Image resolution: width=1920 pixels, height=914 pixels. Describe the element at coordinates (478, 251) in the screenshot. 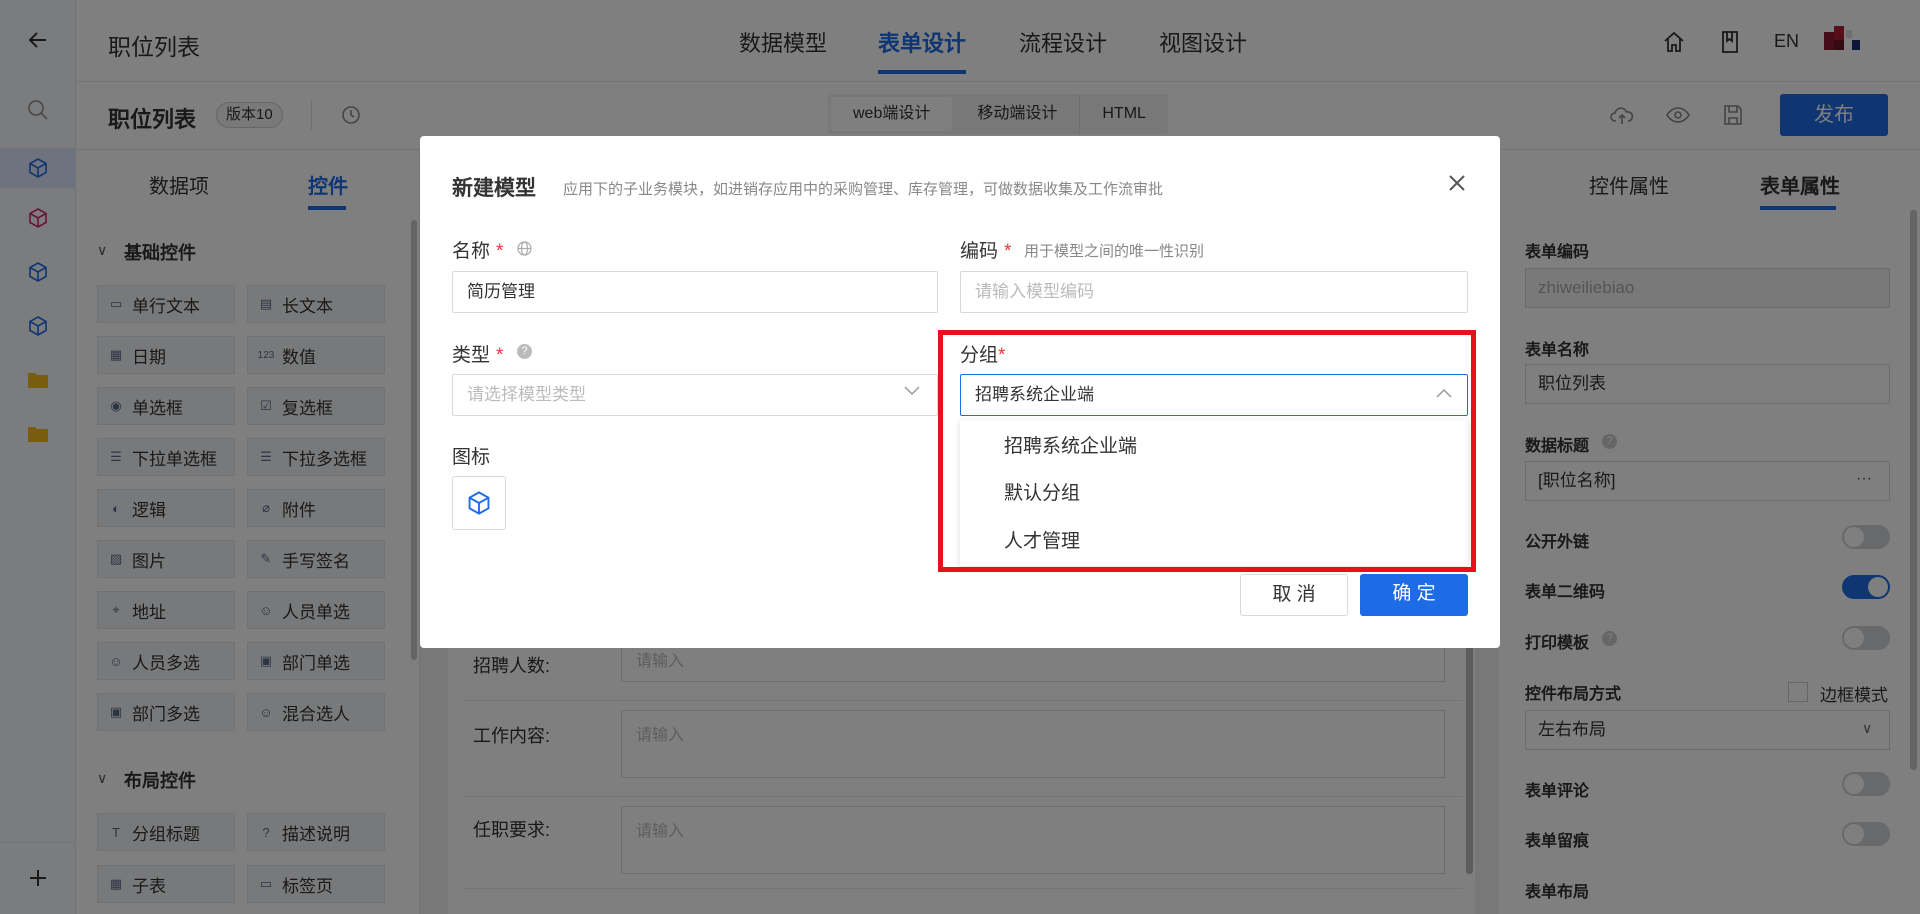

I see `name-label: 名称 *` at that location.